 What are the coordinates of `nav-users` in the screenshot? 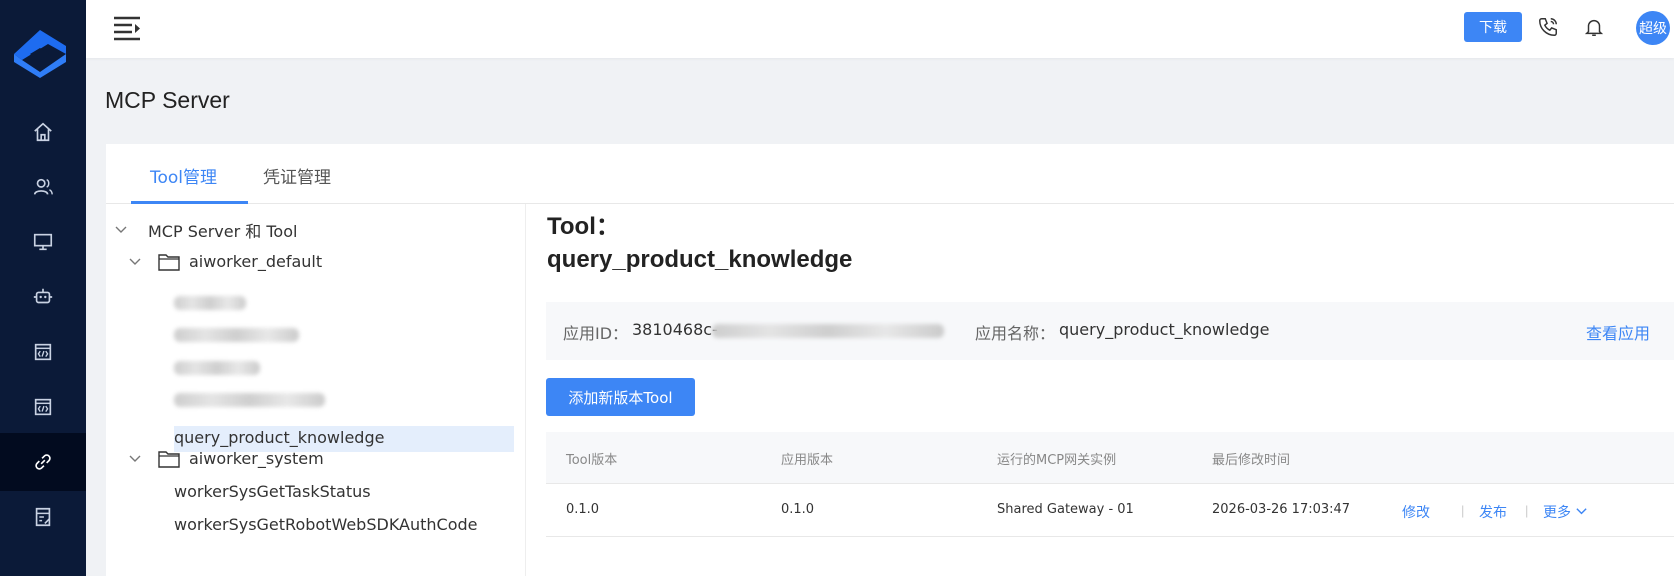 It's located at (43, 187).